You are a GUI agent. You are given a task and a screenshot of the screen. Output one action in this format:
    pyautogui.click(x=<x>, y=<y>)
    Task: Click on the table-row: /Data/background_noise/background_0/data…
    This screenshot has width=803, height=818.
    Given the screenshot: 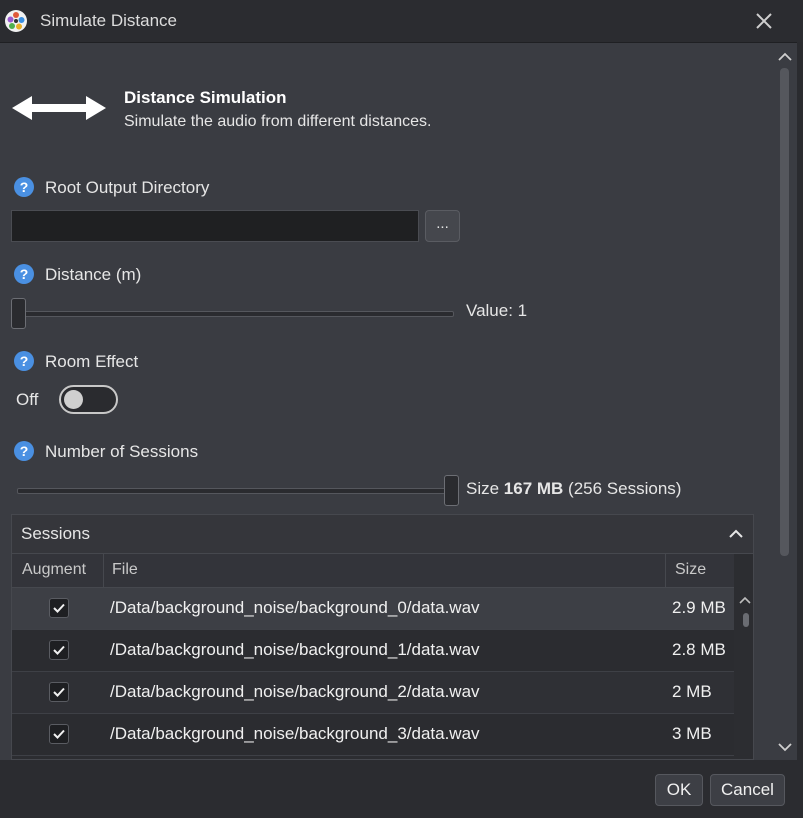 What is the action you would take?
    pyautogui.click(x=373, y=609)
    